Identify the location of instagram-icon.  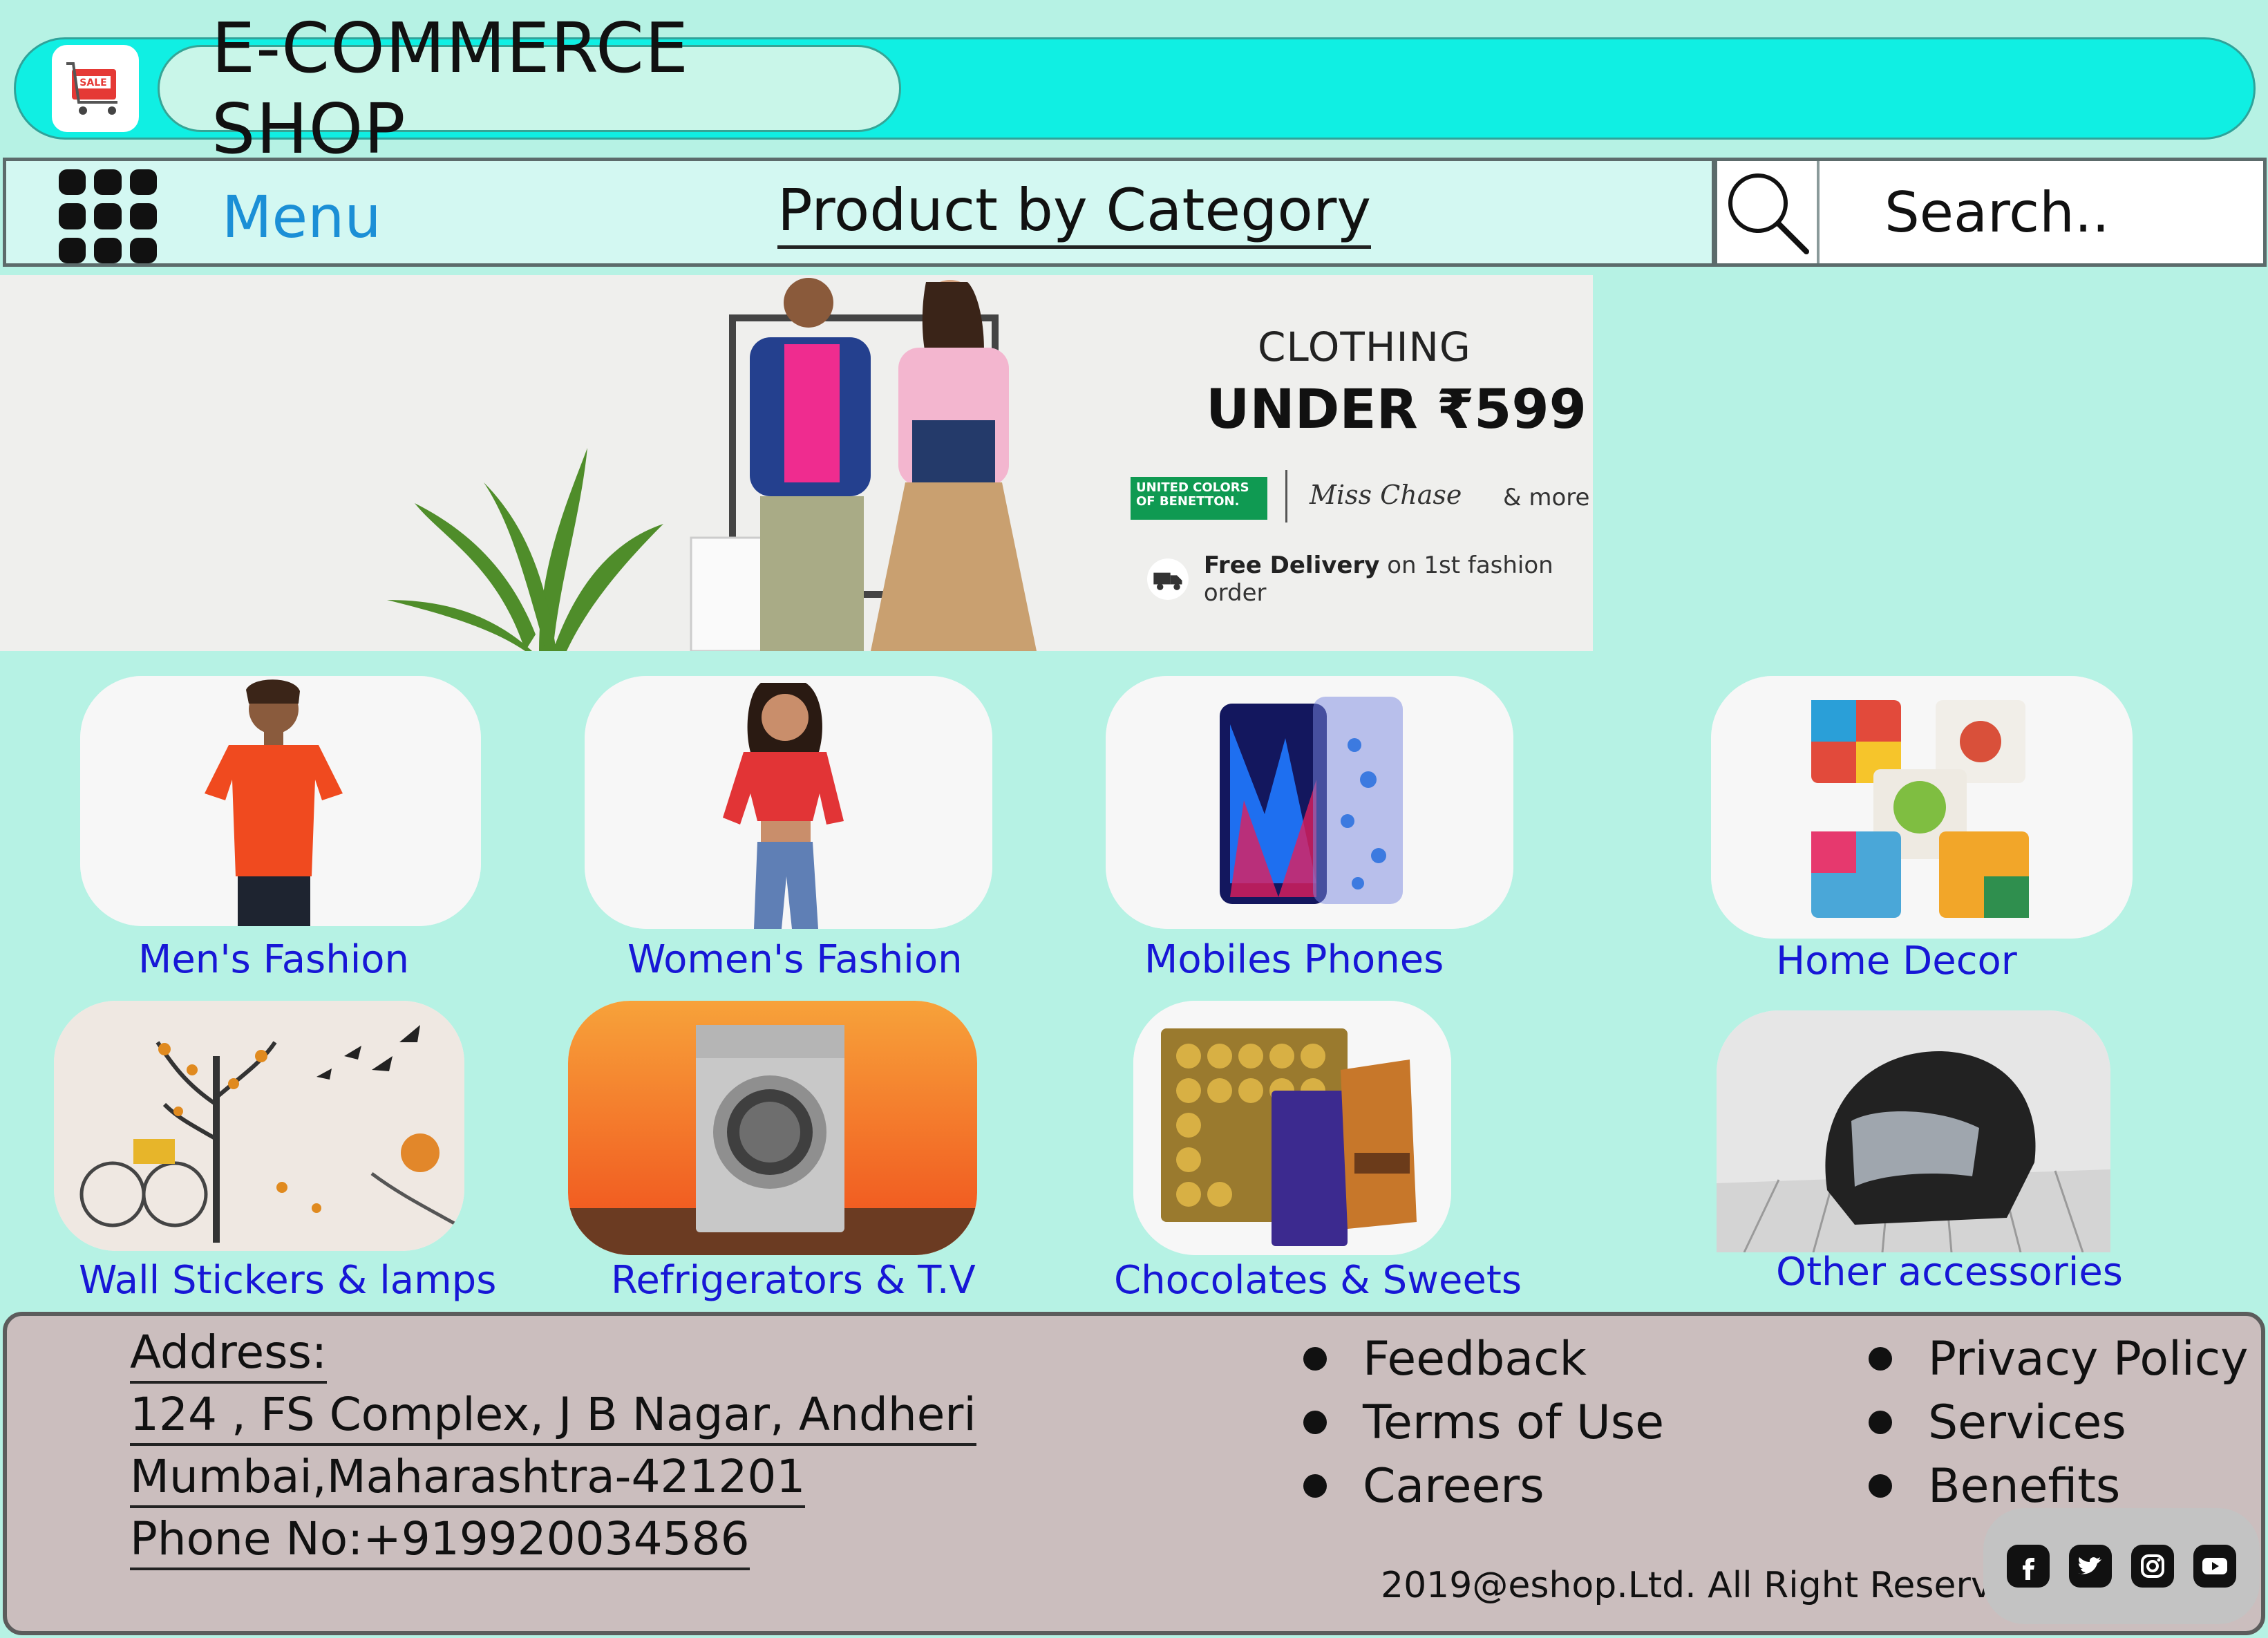
(2152, 1566).